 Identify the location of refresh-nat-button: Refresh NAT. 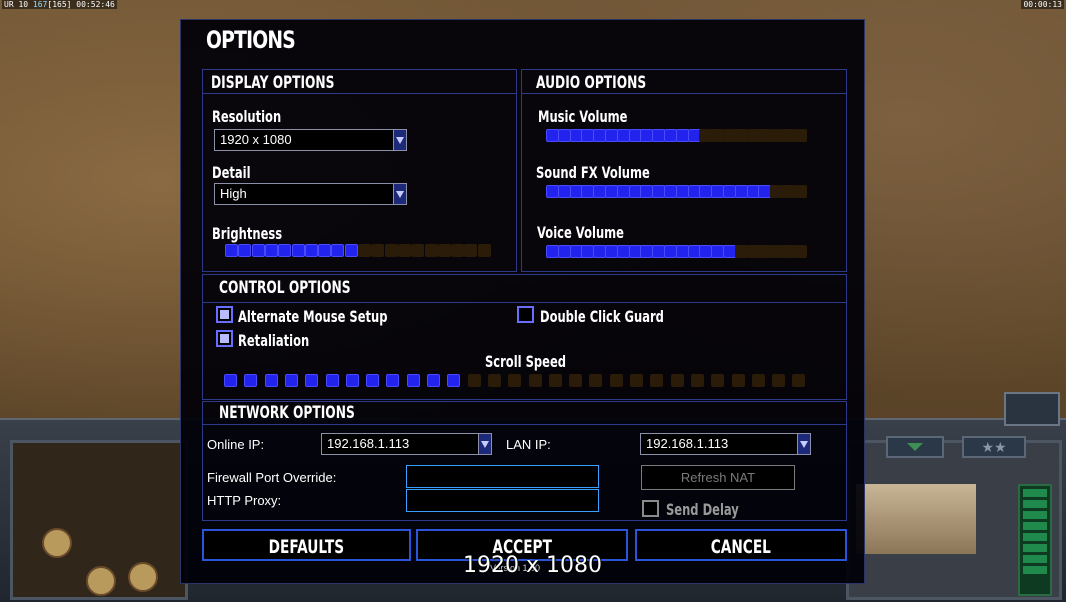
(718, 477).